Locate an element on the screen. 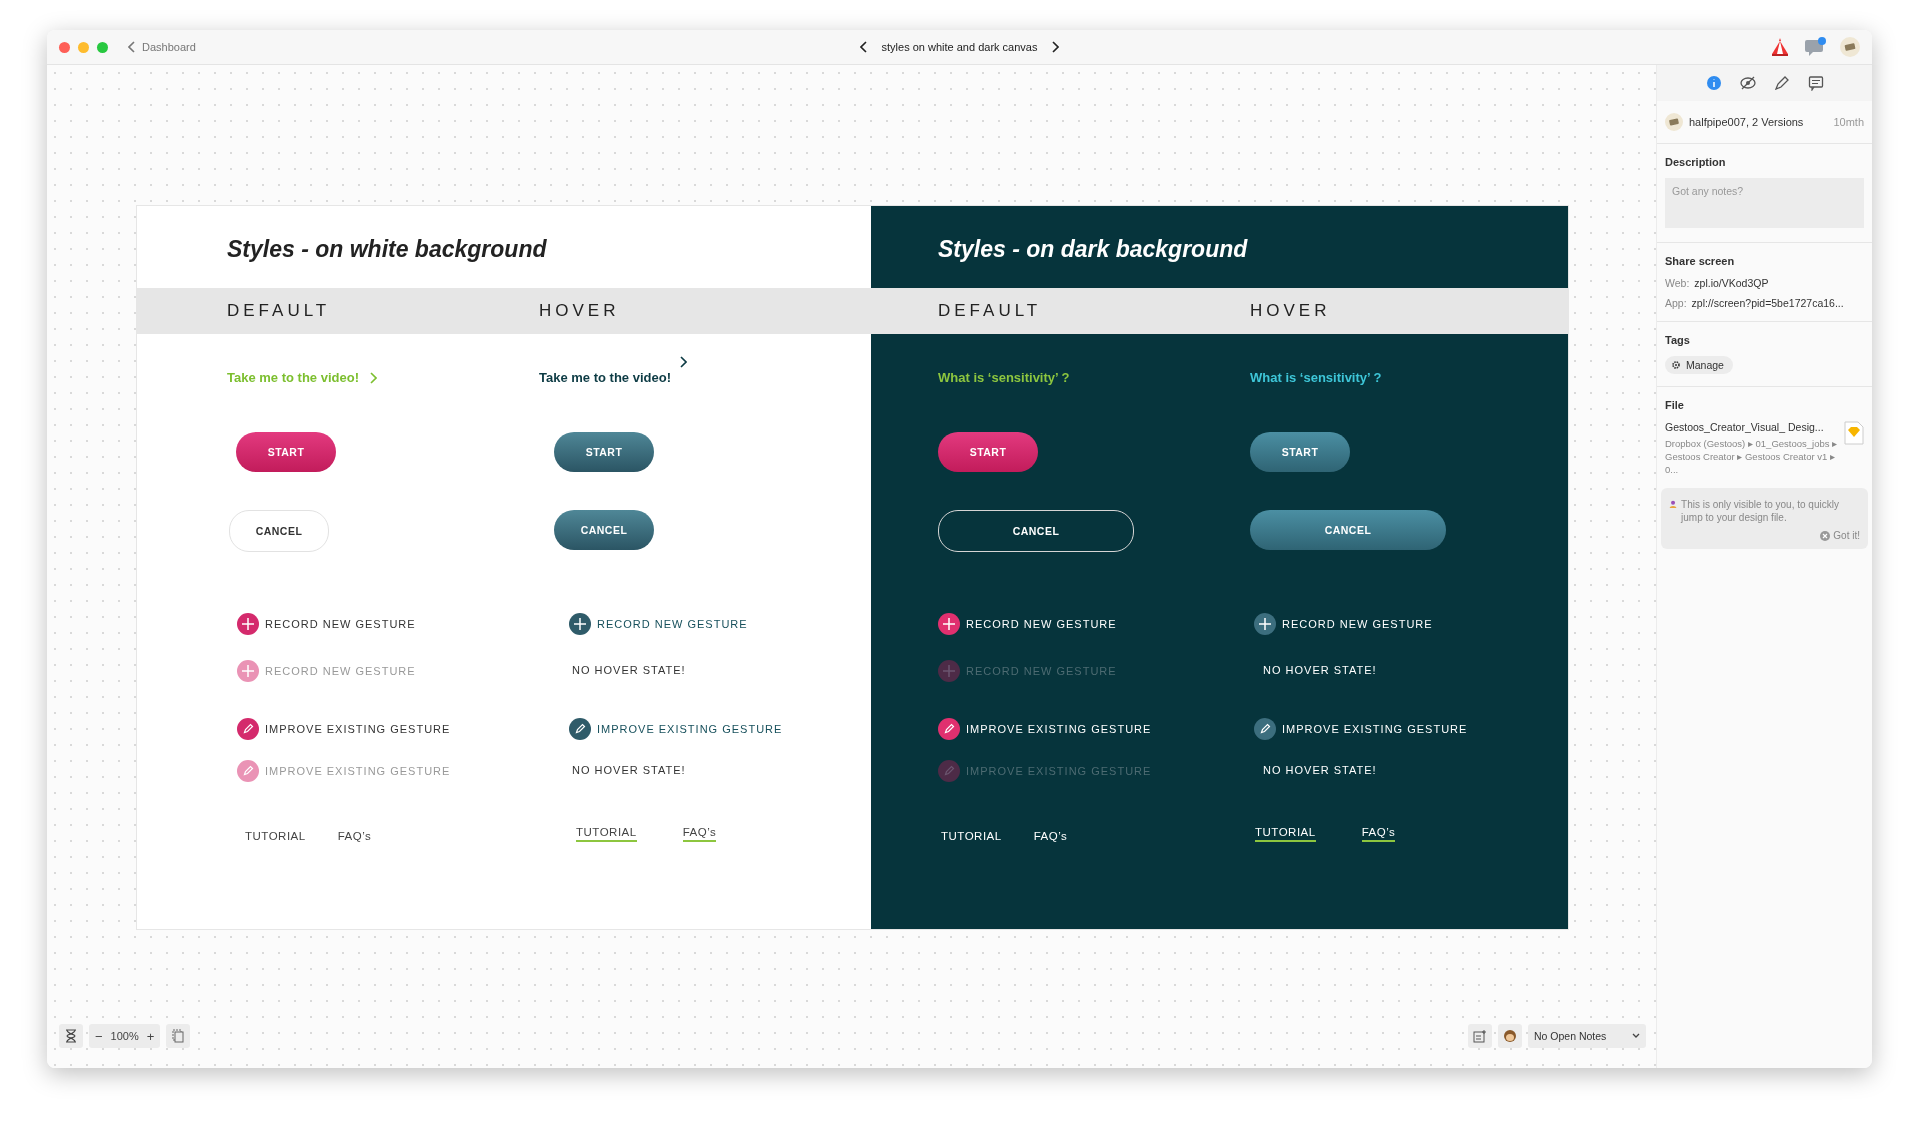  share-link: zpl.io/VKod3QP is located at coordinates (1731, 283).